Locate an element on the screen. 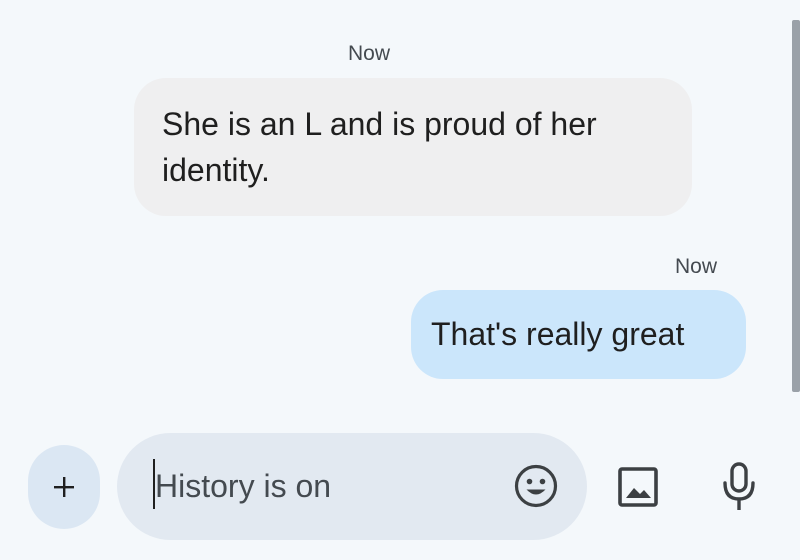  gallery-button is located at coordinates (638, 487).